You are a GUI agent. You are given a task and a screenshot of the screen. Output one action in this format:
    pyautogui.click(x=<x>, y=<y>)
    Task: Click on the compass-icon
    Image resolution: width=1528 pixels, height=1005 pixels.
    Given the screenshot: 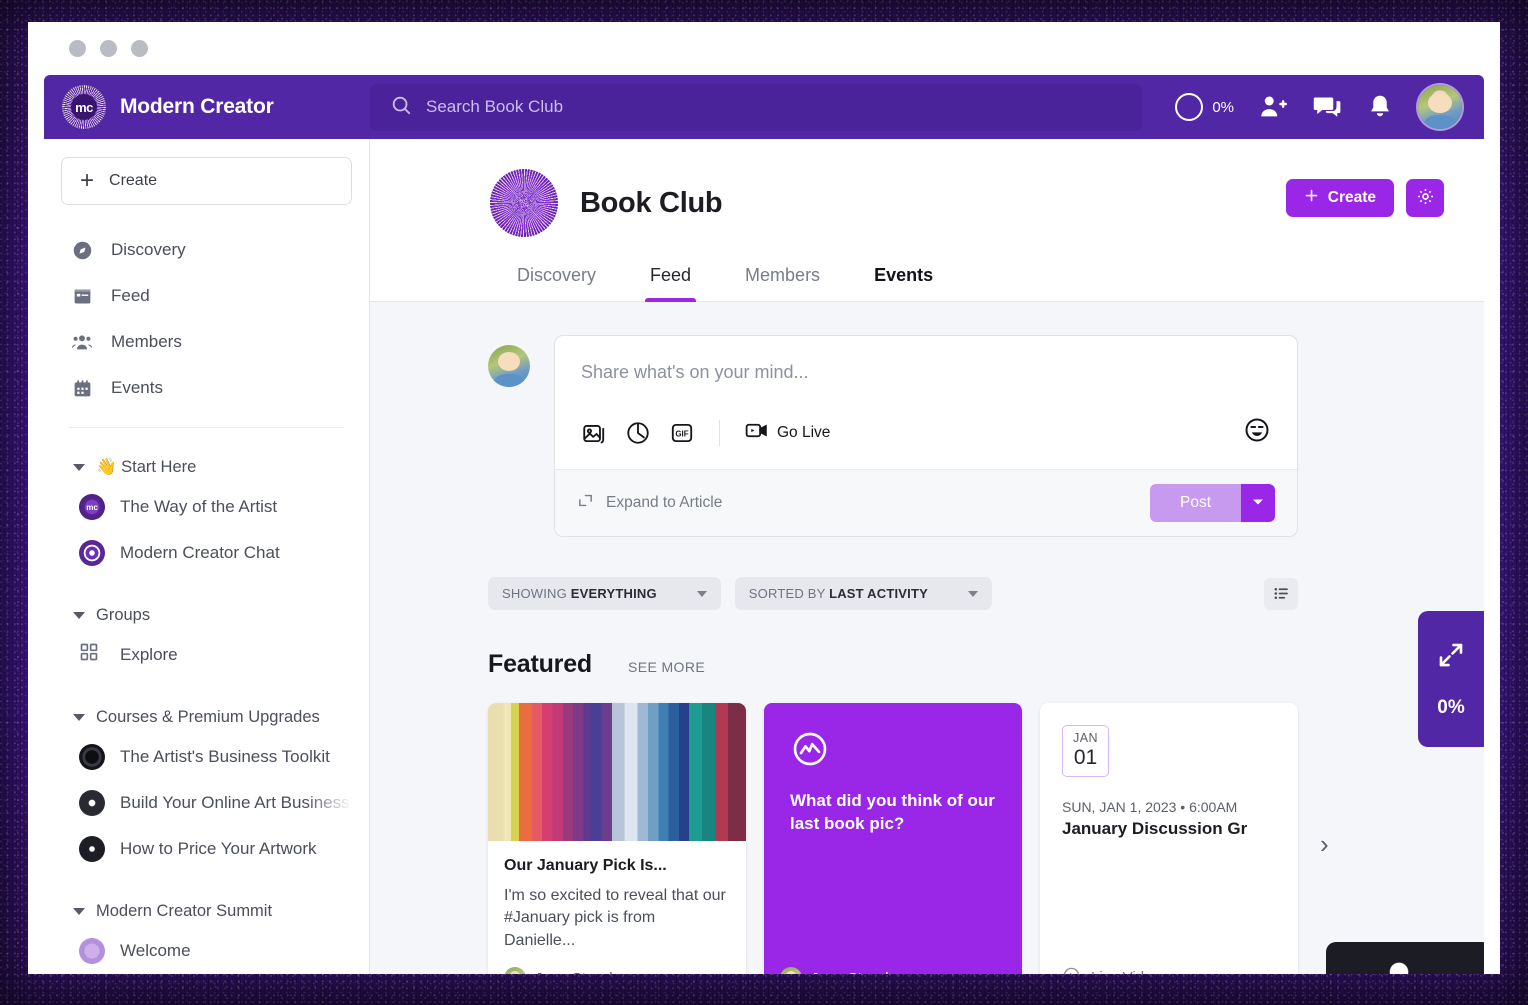 What is the action you would take?
    pyautogui.click(x=82, y=250)
    